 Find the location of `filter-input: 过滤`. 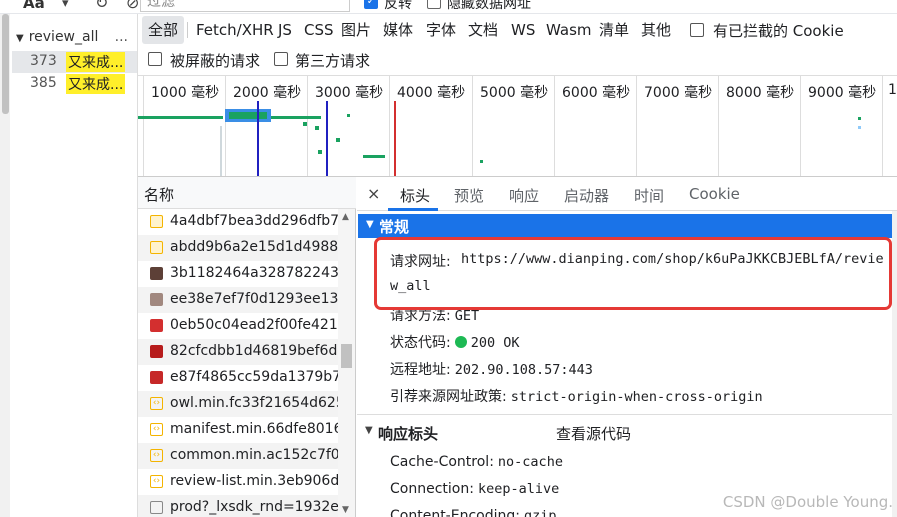

filter-input: 过滤 is located at coordinates (245, 6).